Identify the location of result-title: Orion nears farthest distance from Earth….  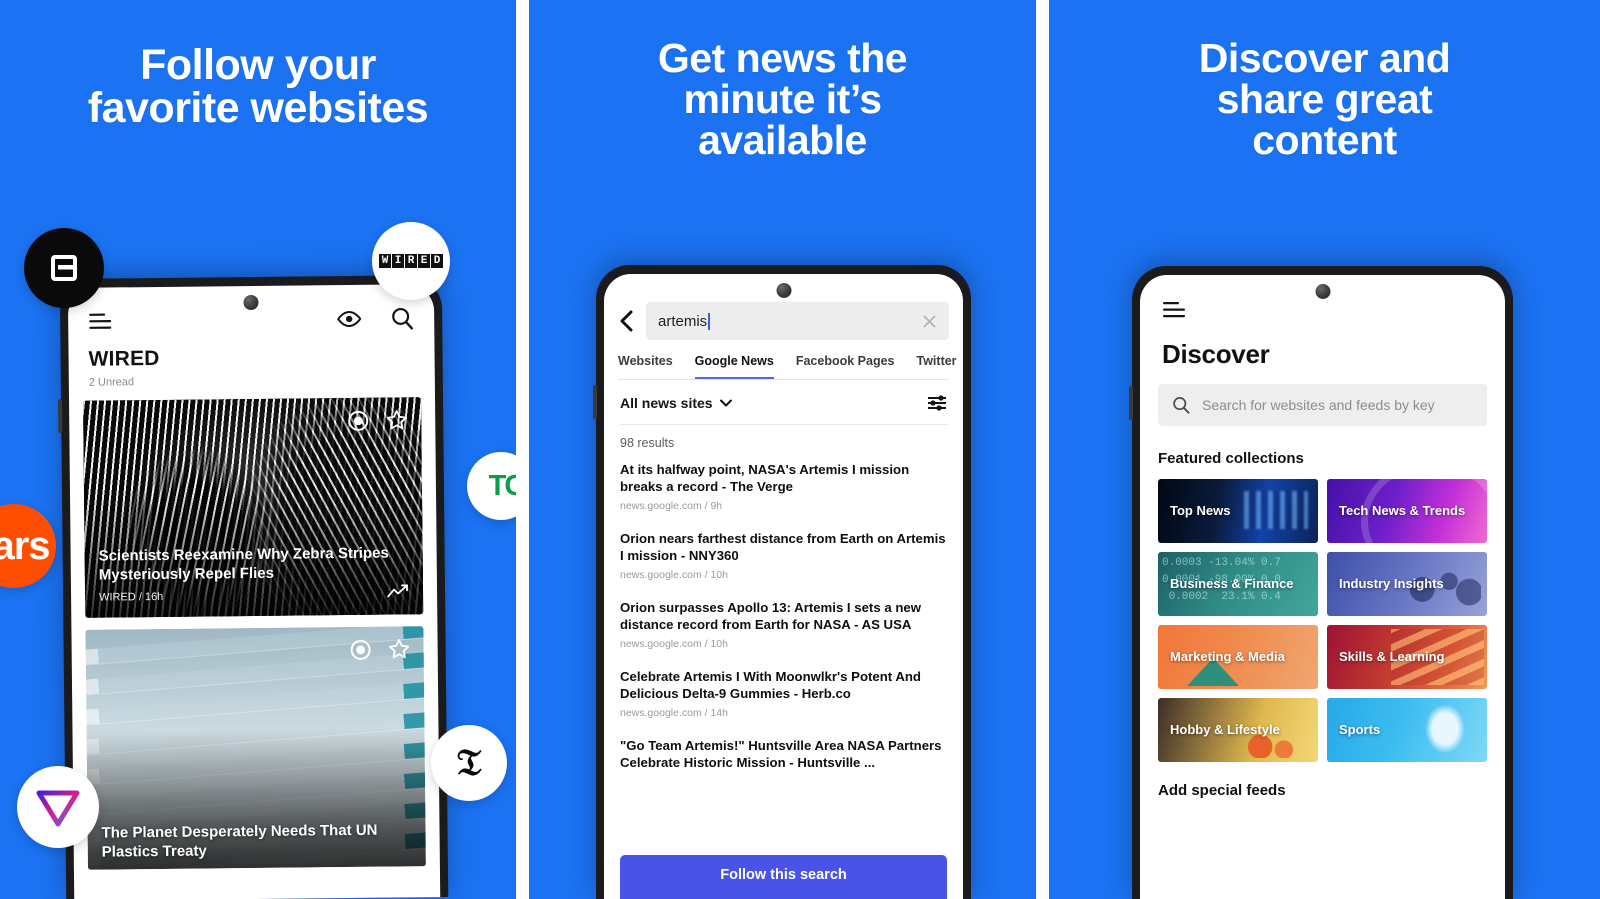
(783, 547).